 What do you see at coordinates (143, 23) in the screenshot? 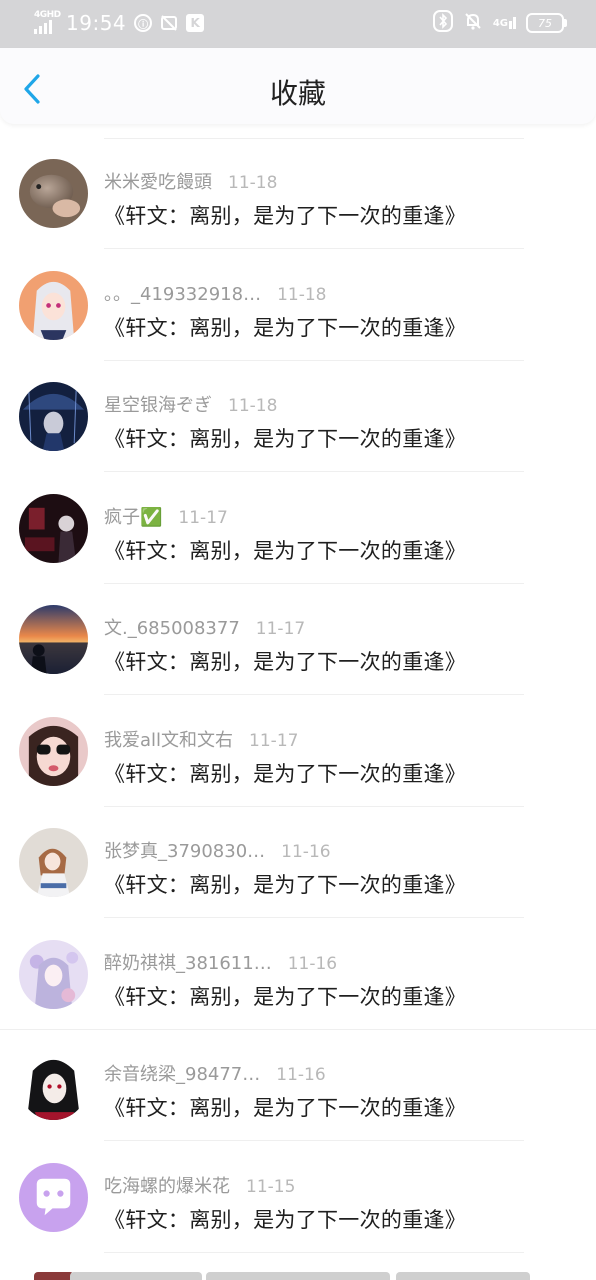
I see `data-saver-icon: ⓘ` at bounding box center [143, 23].